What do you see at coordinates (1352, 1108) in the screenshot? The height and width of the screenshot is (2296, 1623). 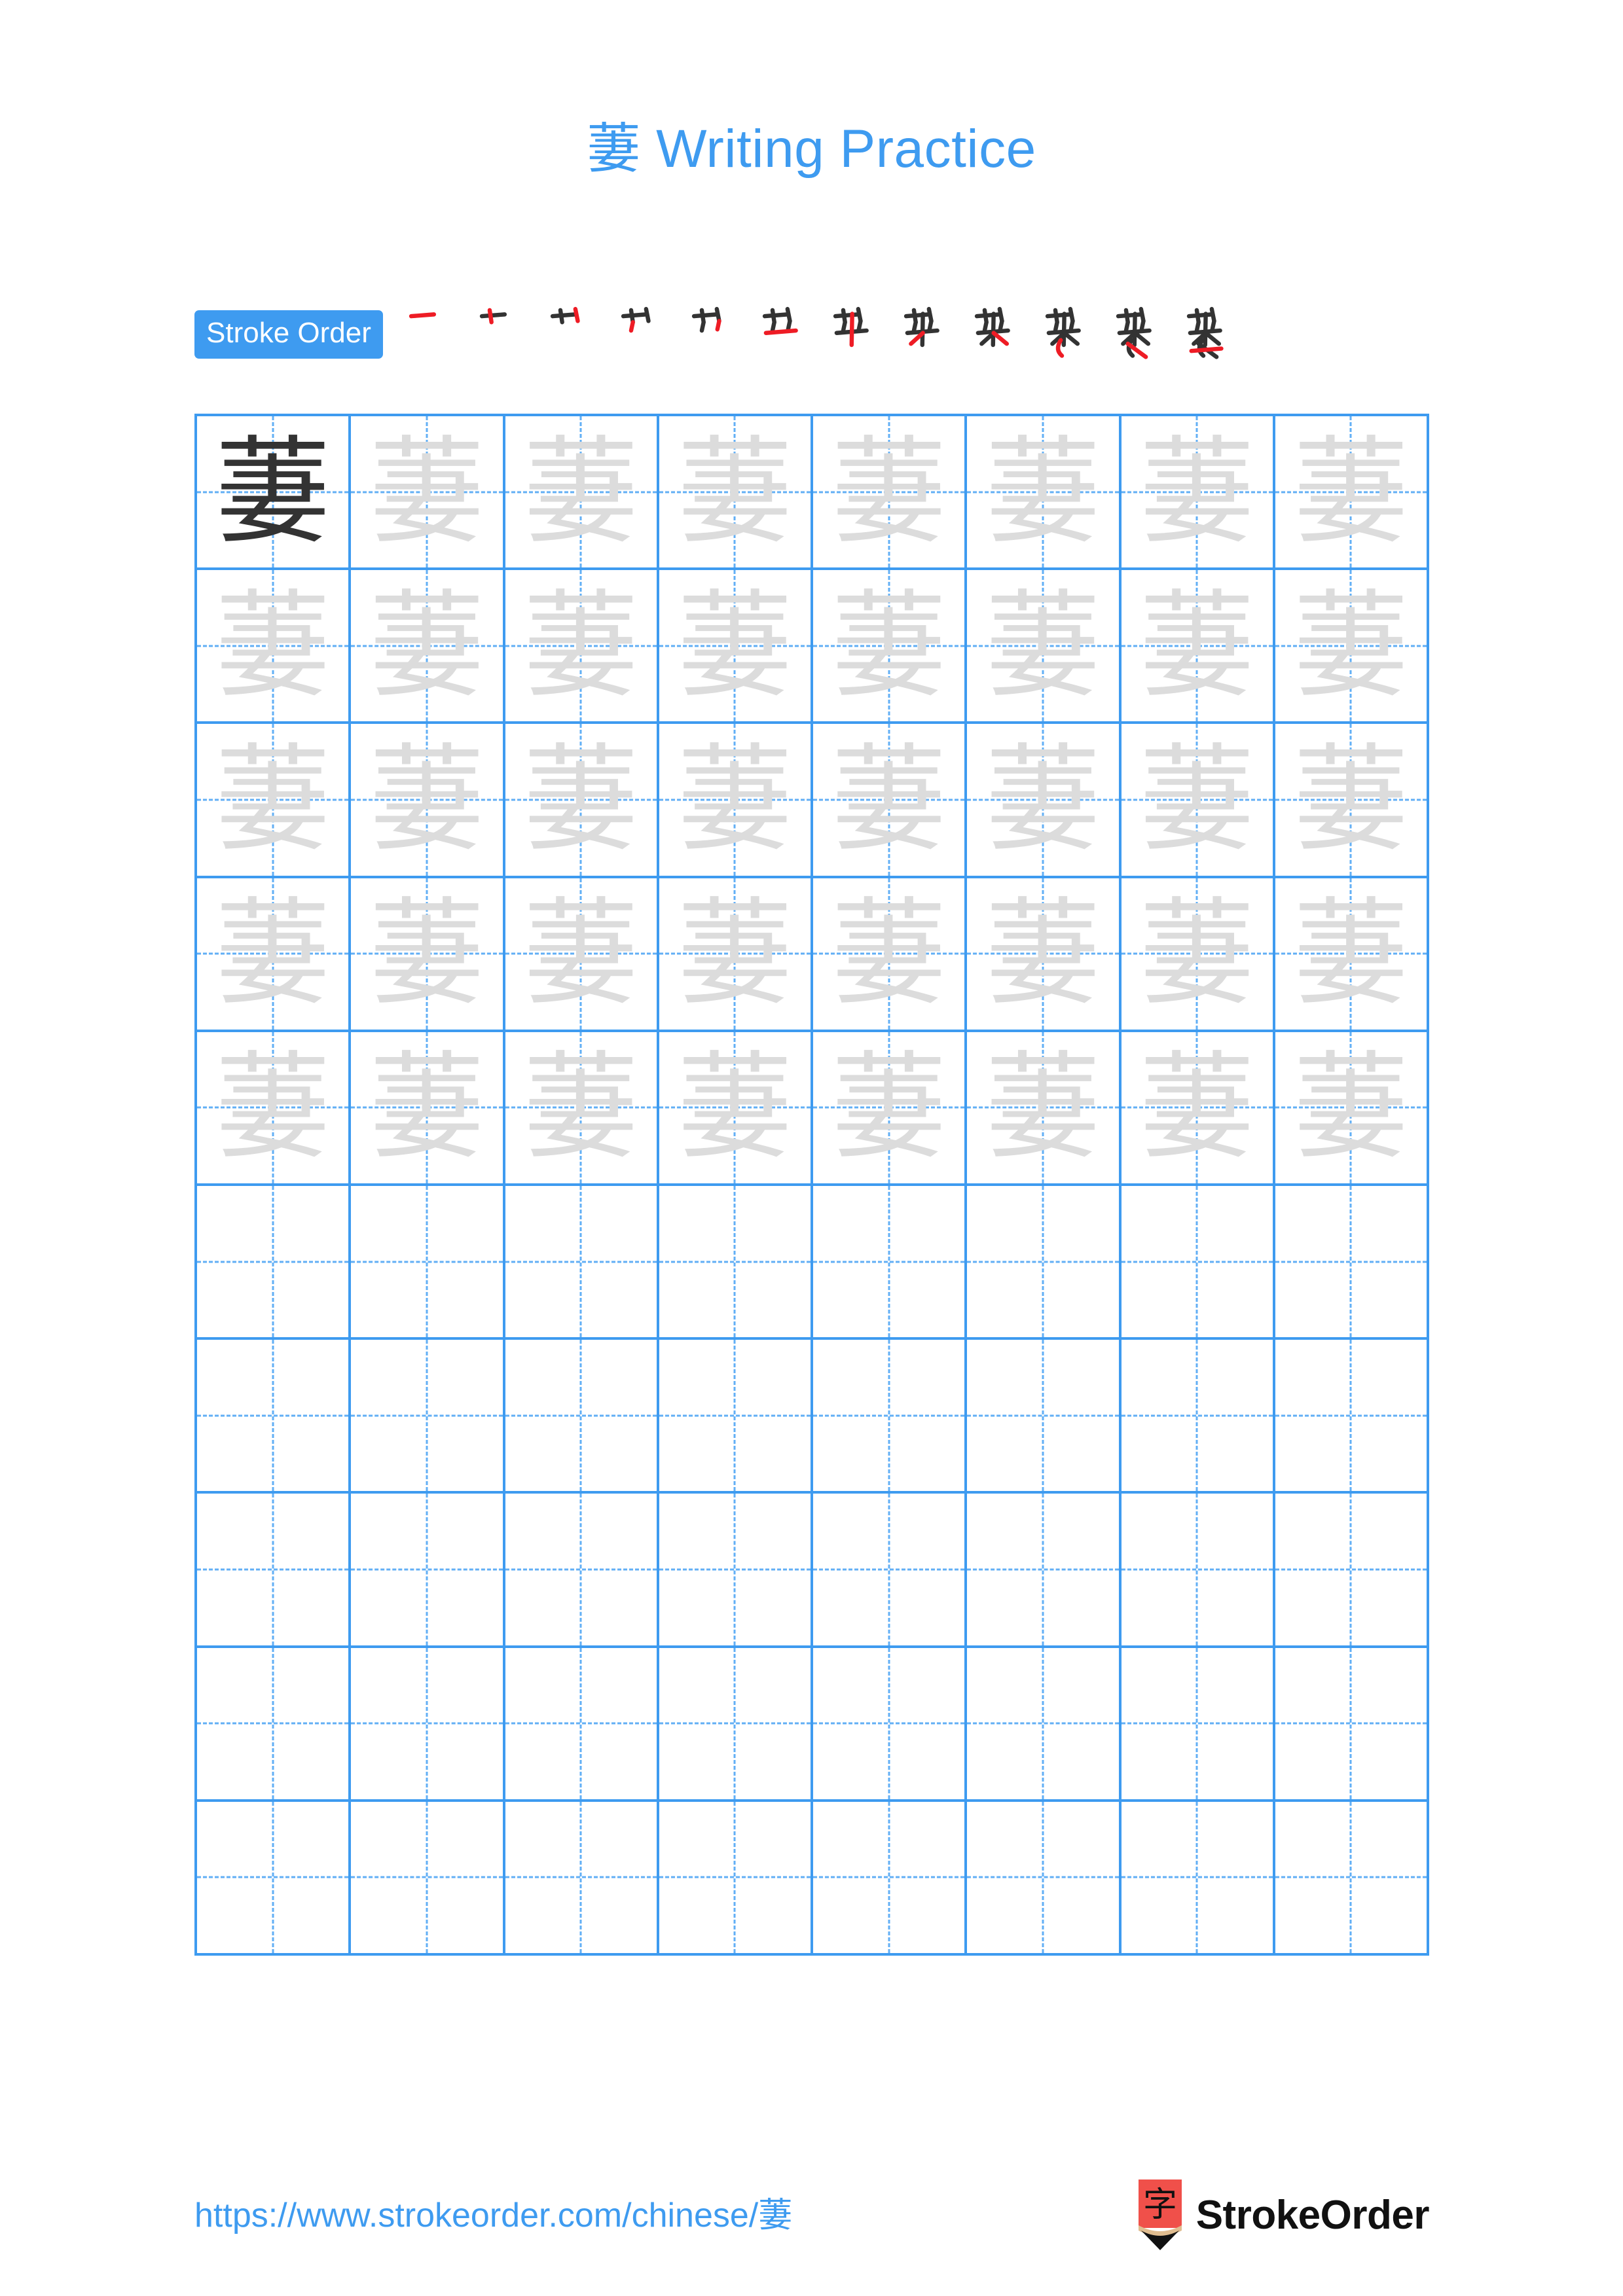 I see `grid-cell-r5-c8: 萋` at bounding box center [1352, 1108].